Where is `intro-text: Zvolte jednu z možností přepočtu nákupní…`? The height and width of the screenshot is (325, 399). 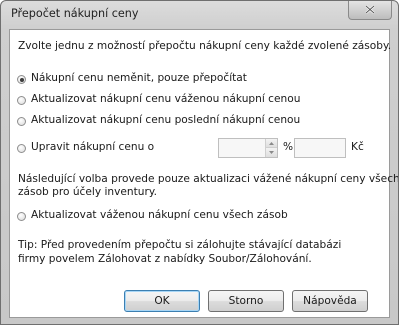 intro-text: Zvolte jednu z možností přepočtu nákupní… is located at coordinates (205, 46).